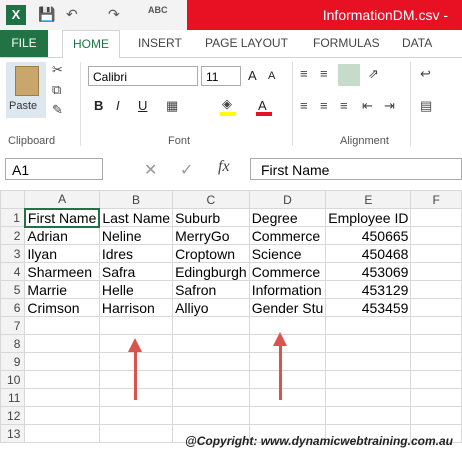 This screenshot has width=462, height=454. Describe the element at coordinates (287, 271) in the screenshot. I see `cell: Commerce` at that location.